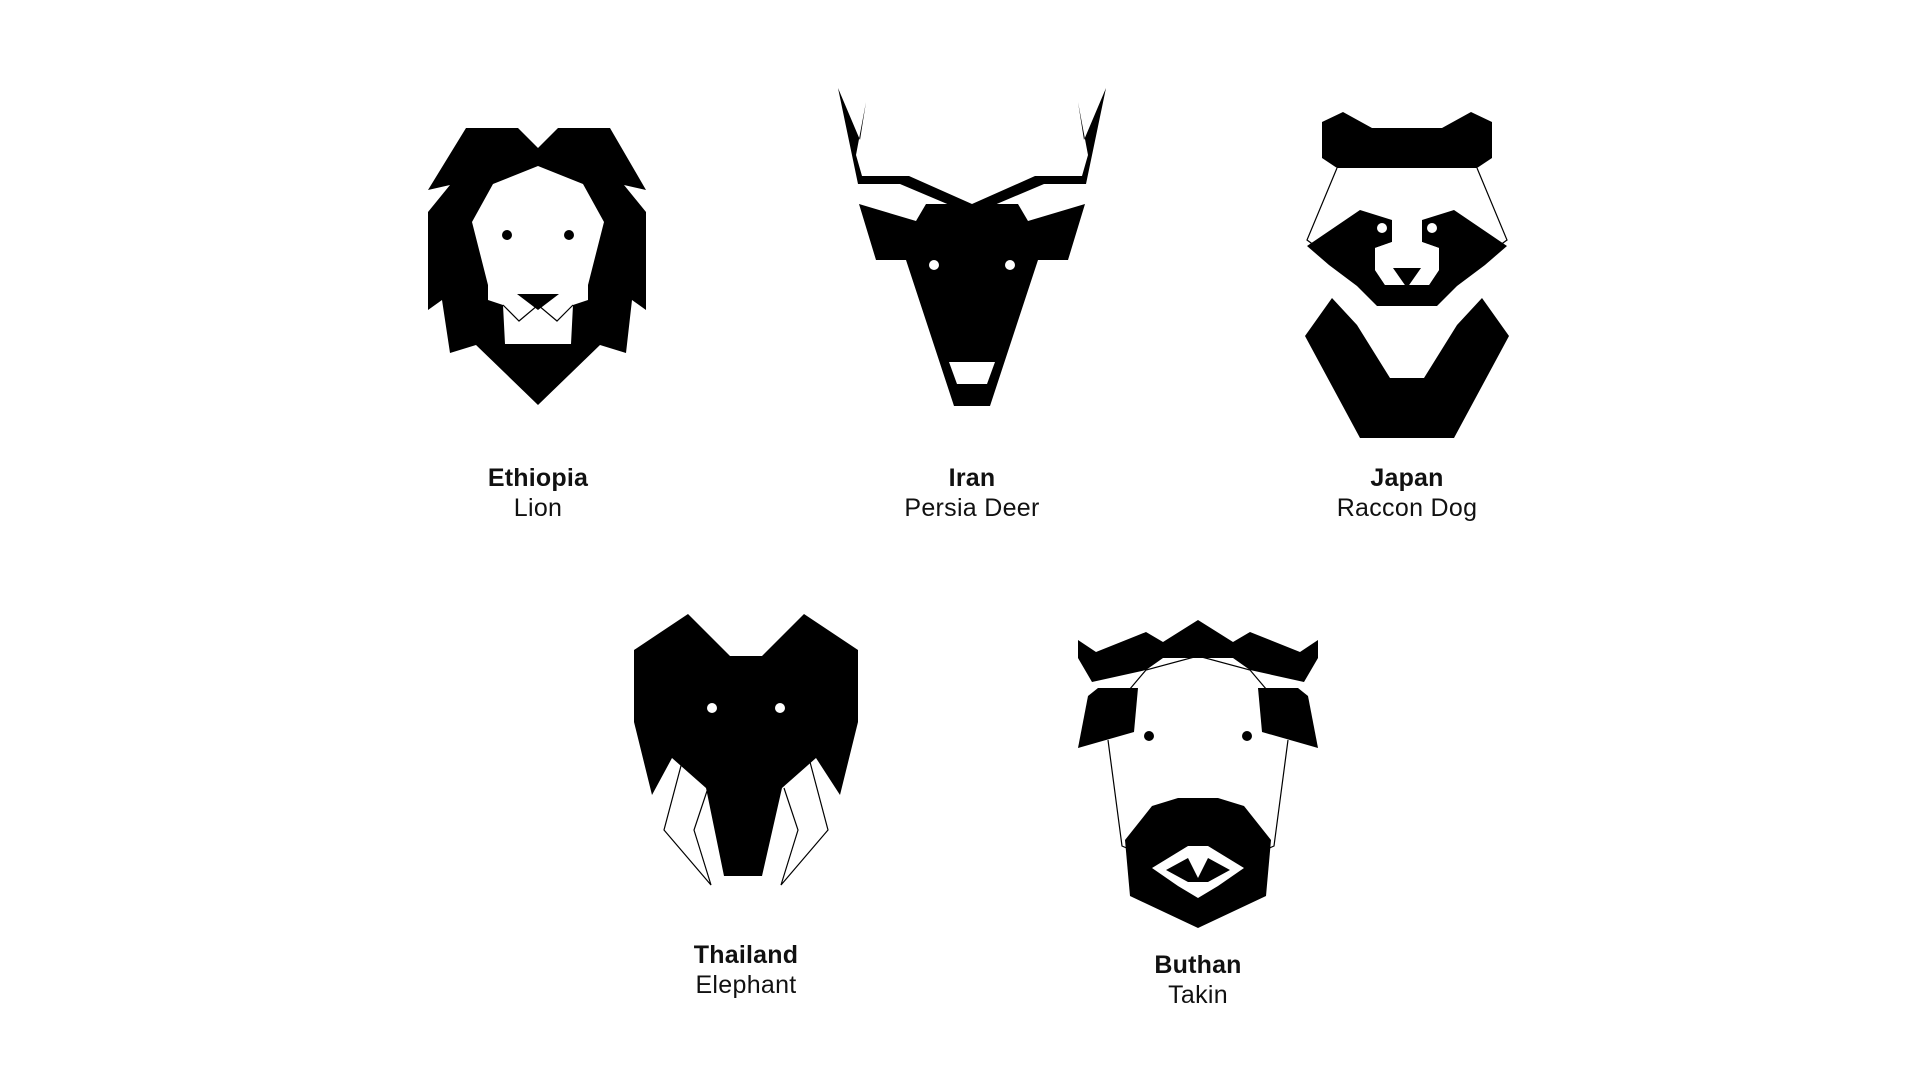 This screenshot has height=1080, width=1920. Describe the element at coordinates (1407, 275) in the screenshot. I see `raccoon-dog-icon` at that location.